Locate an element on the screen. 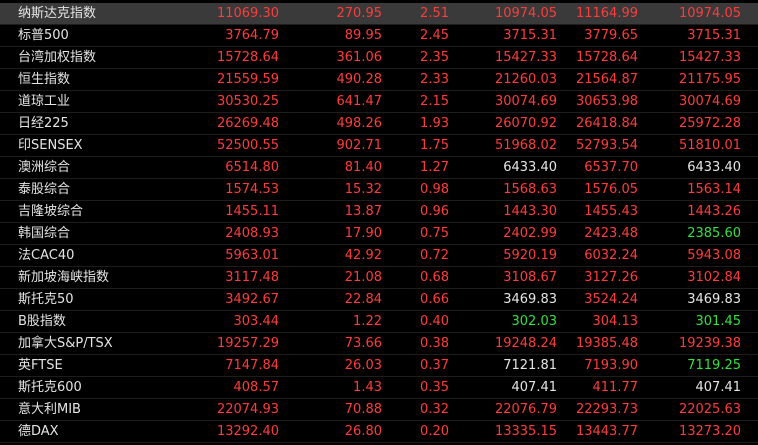 This screenshot has width=758, height=445. high-price: 1455.43 is located at coordinates (611, 211).